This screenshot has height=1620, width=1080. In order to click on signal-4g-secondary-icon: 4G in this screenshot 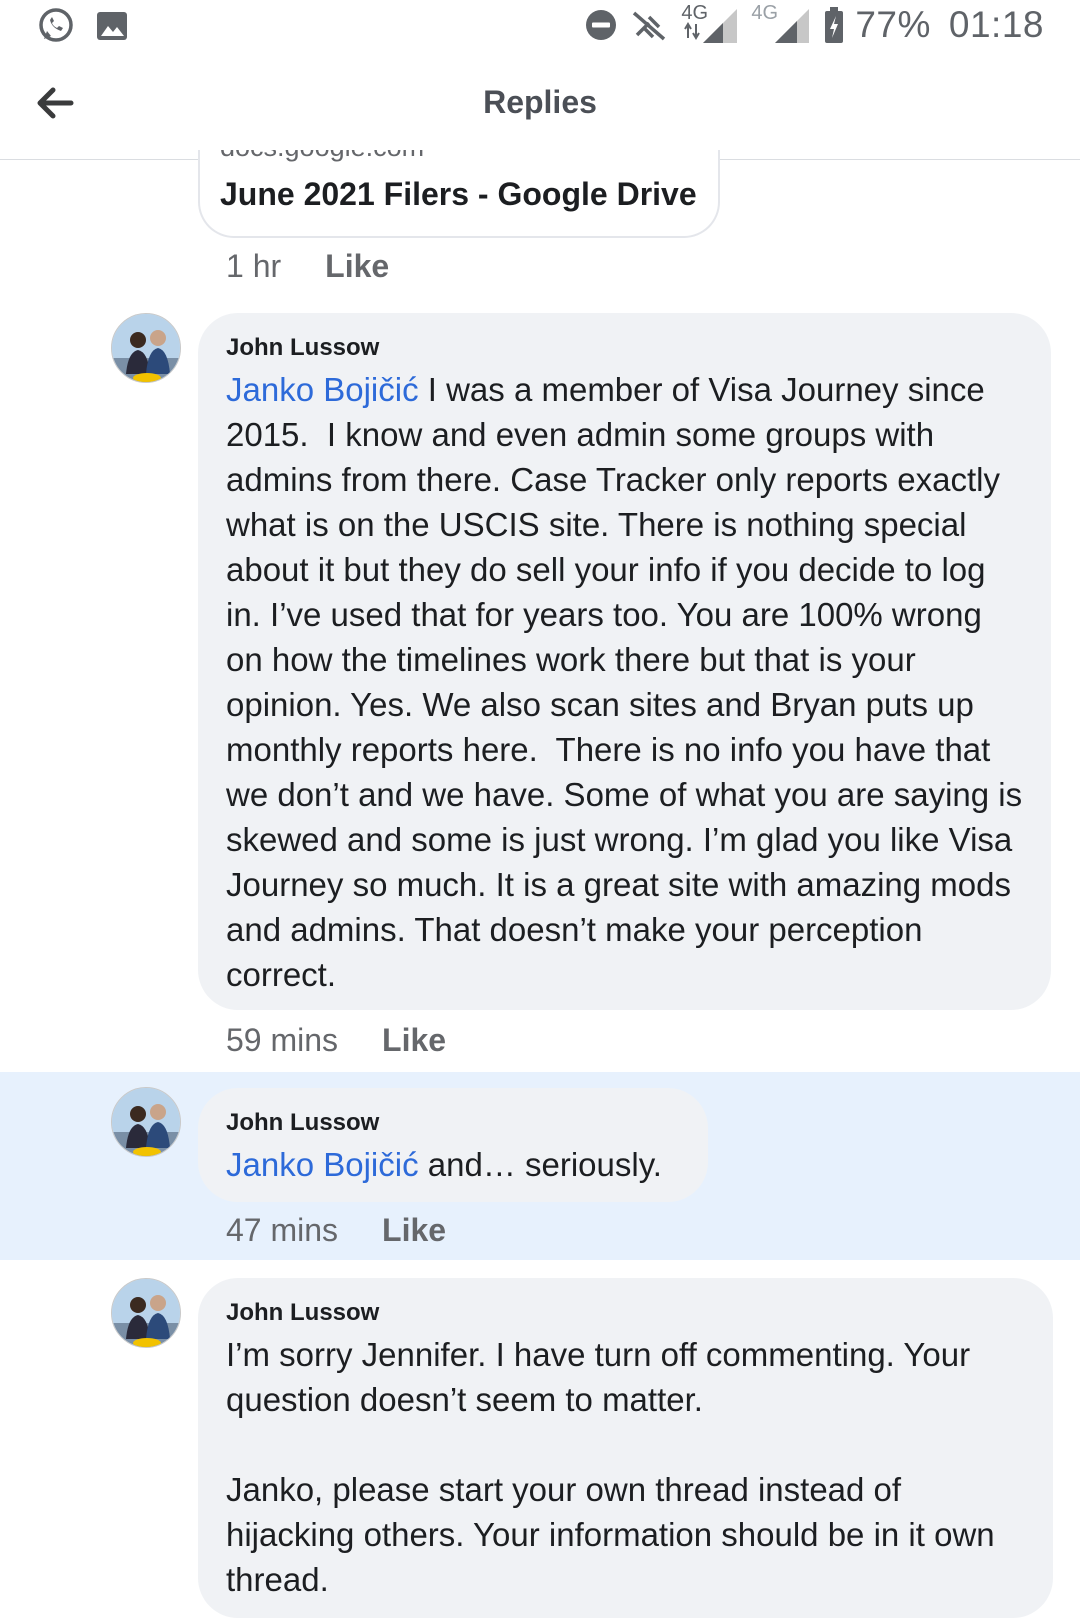, I will do `click(782, 23)`.